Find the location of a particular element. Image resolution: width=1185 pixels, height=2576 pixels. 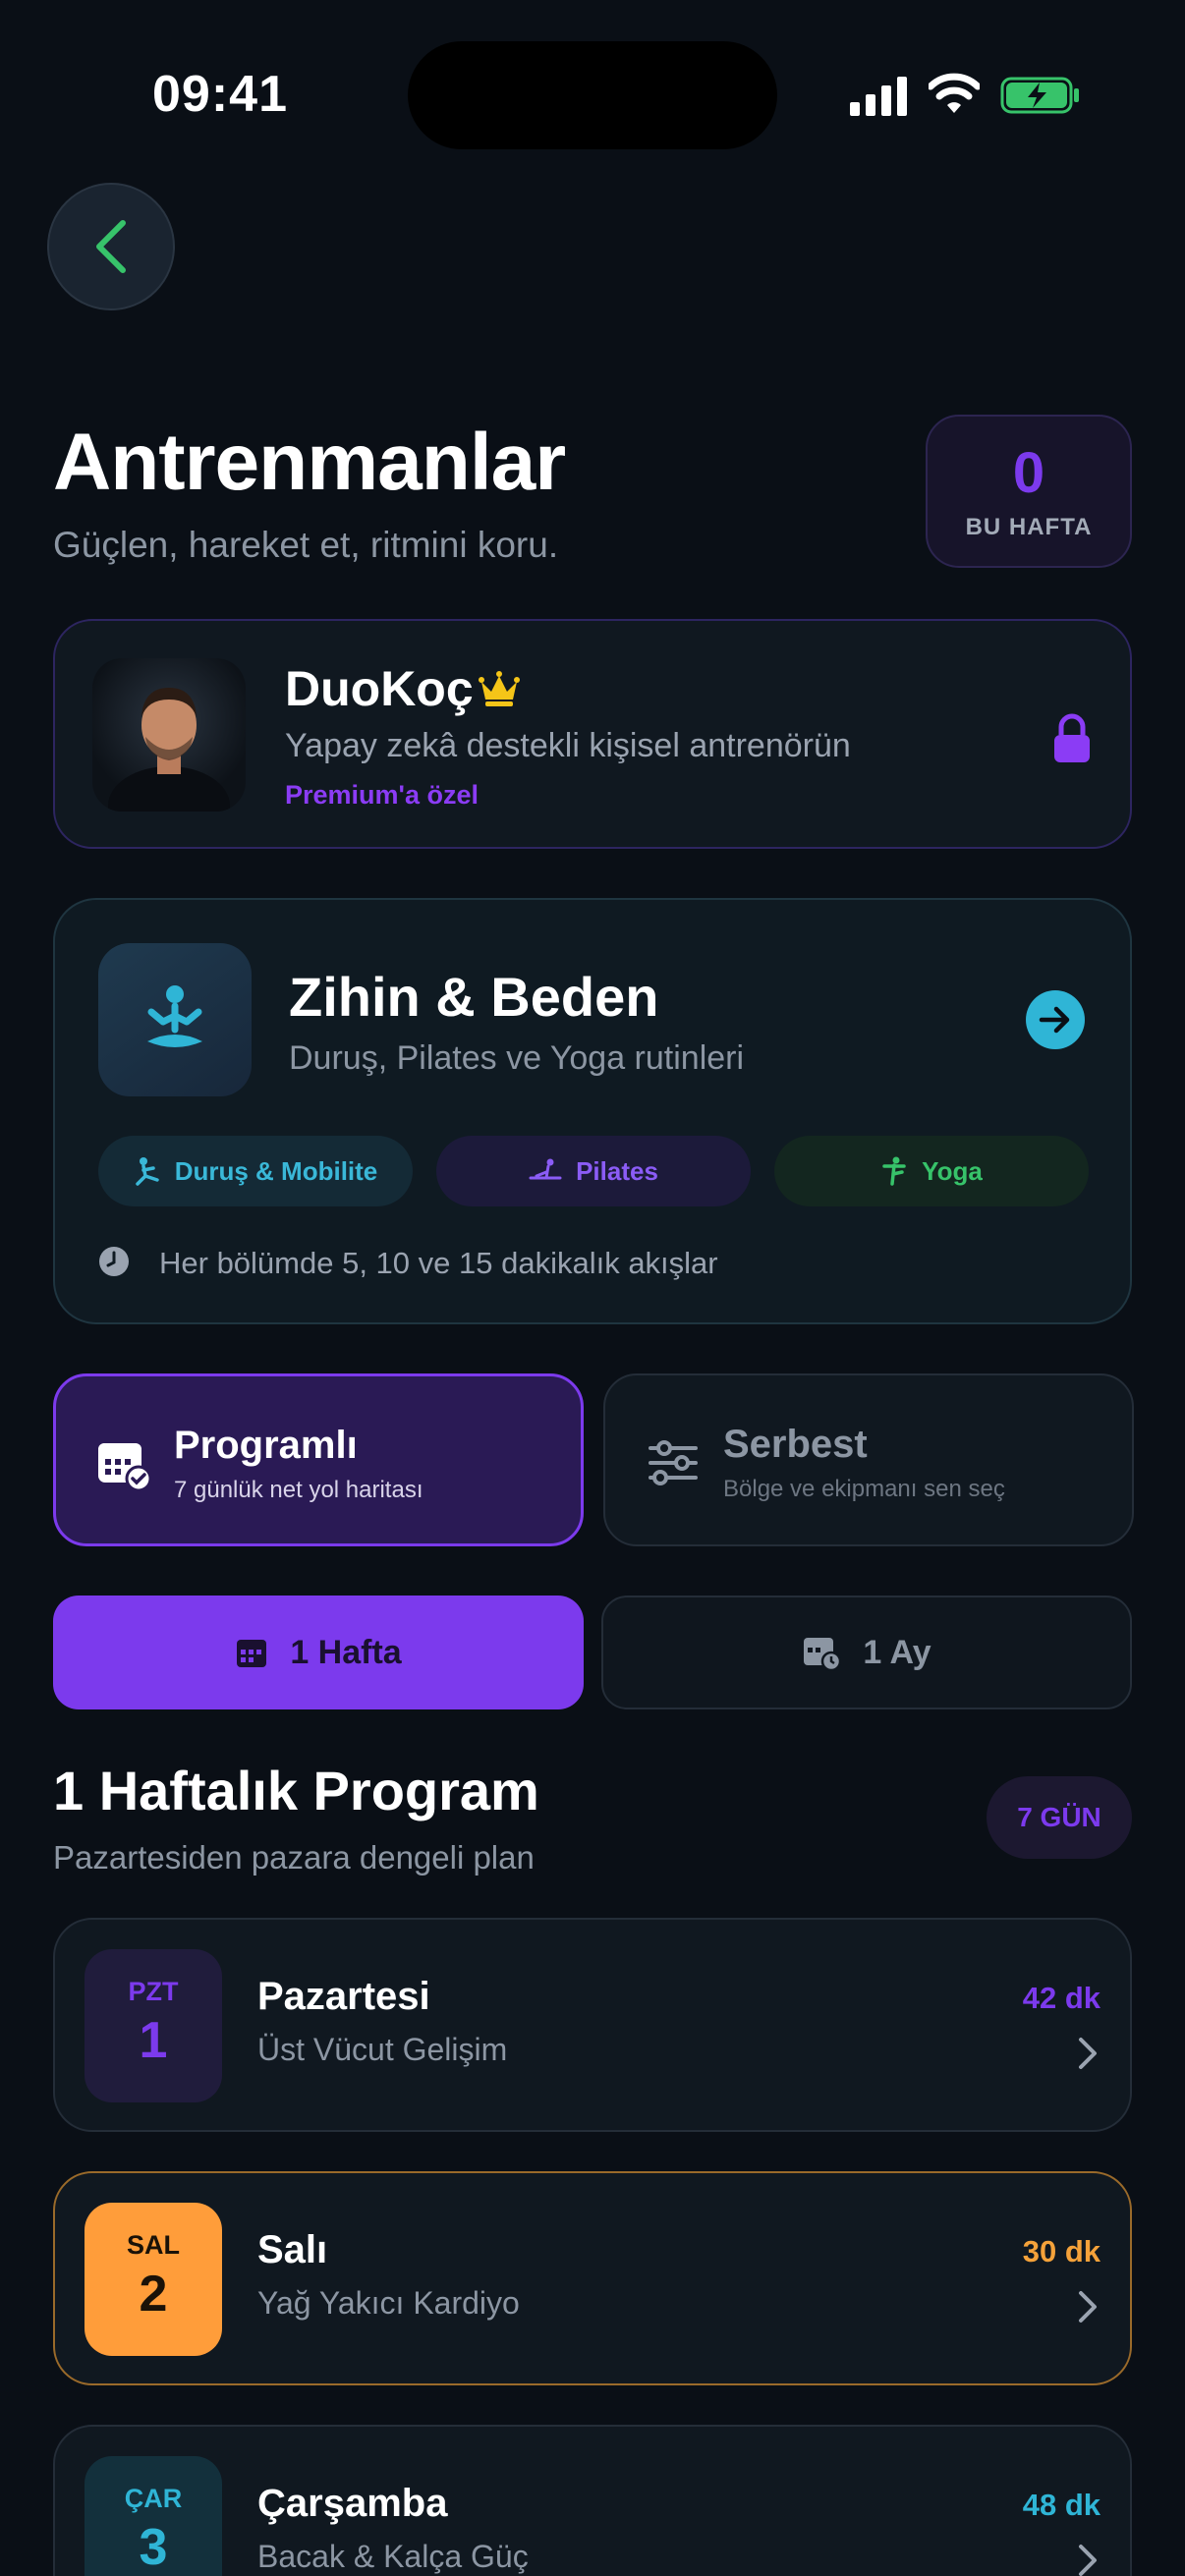

mode-programmed: Programlı 7 günlük net yol haritası is located at coordinates (319, 1459).